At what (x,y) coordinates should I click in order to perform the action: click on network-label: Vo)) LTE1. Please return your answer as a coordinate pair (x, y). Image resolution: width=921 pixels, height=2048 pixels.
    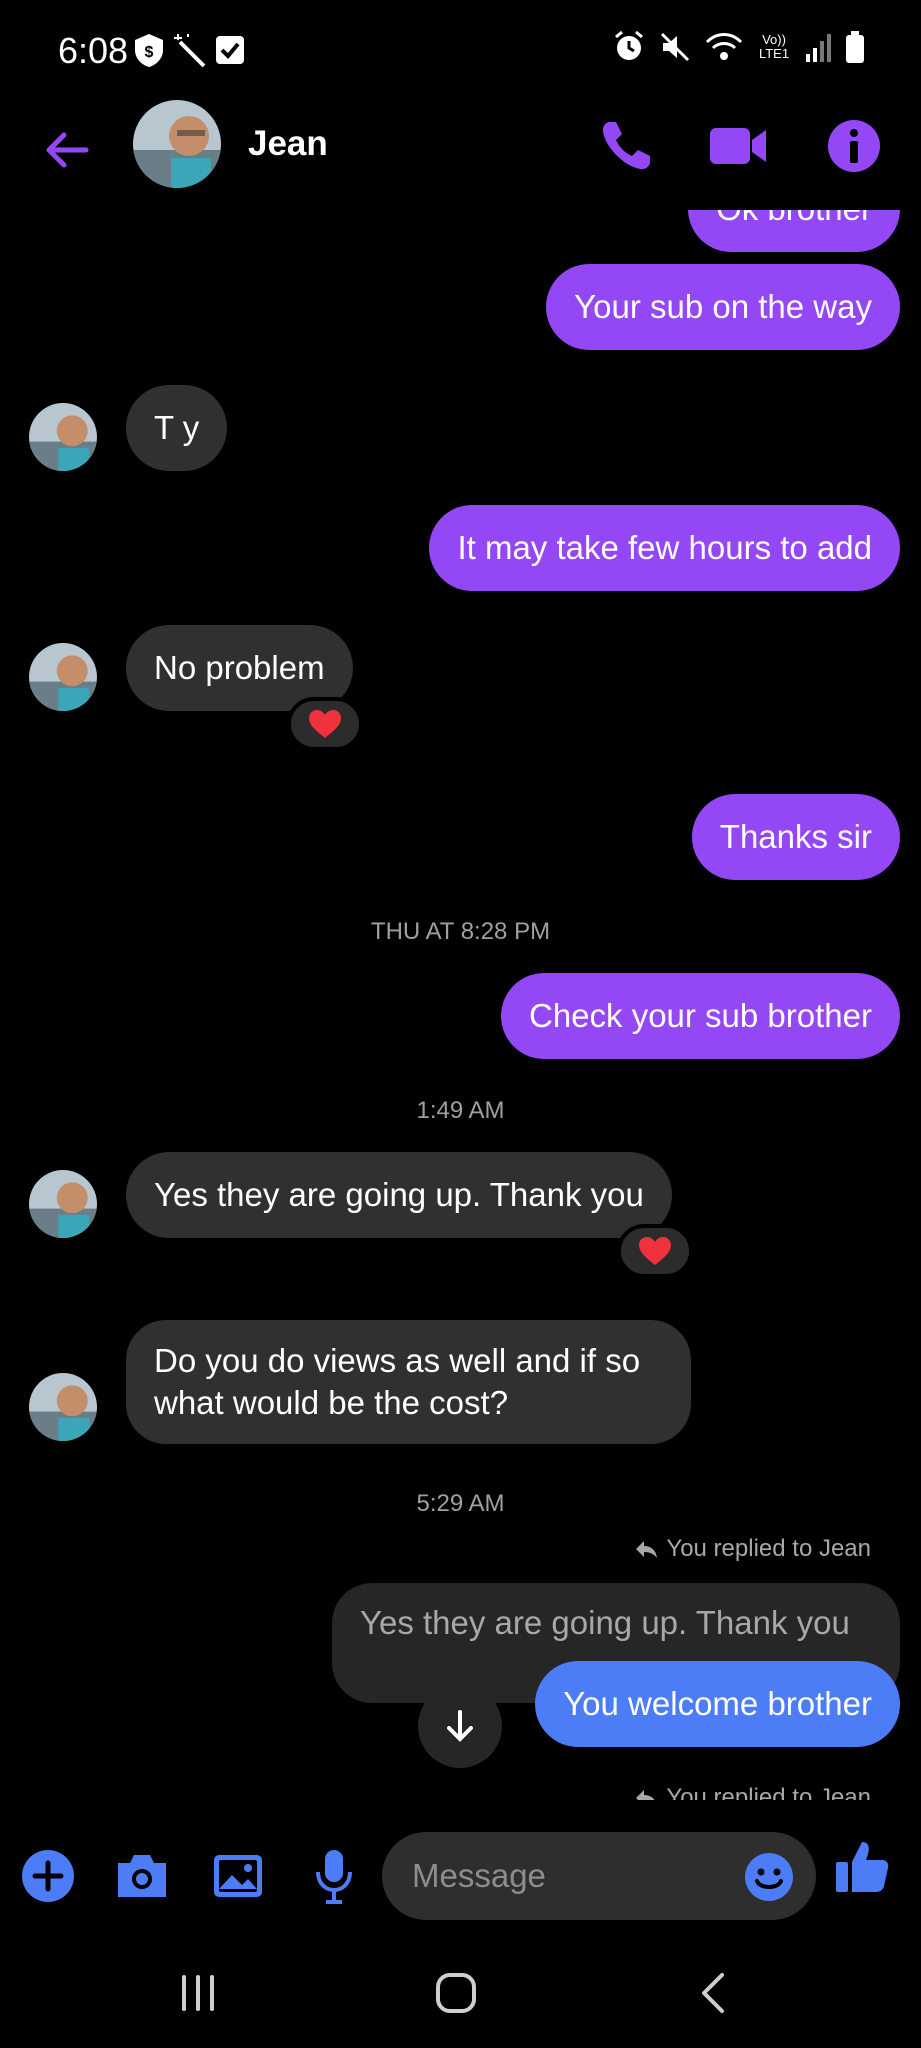
    Looking at the image, I should click on (774, 46).